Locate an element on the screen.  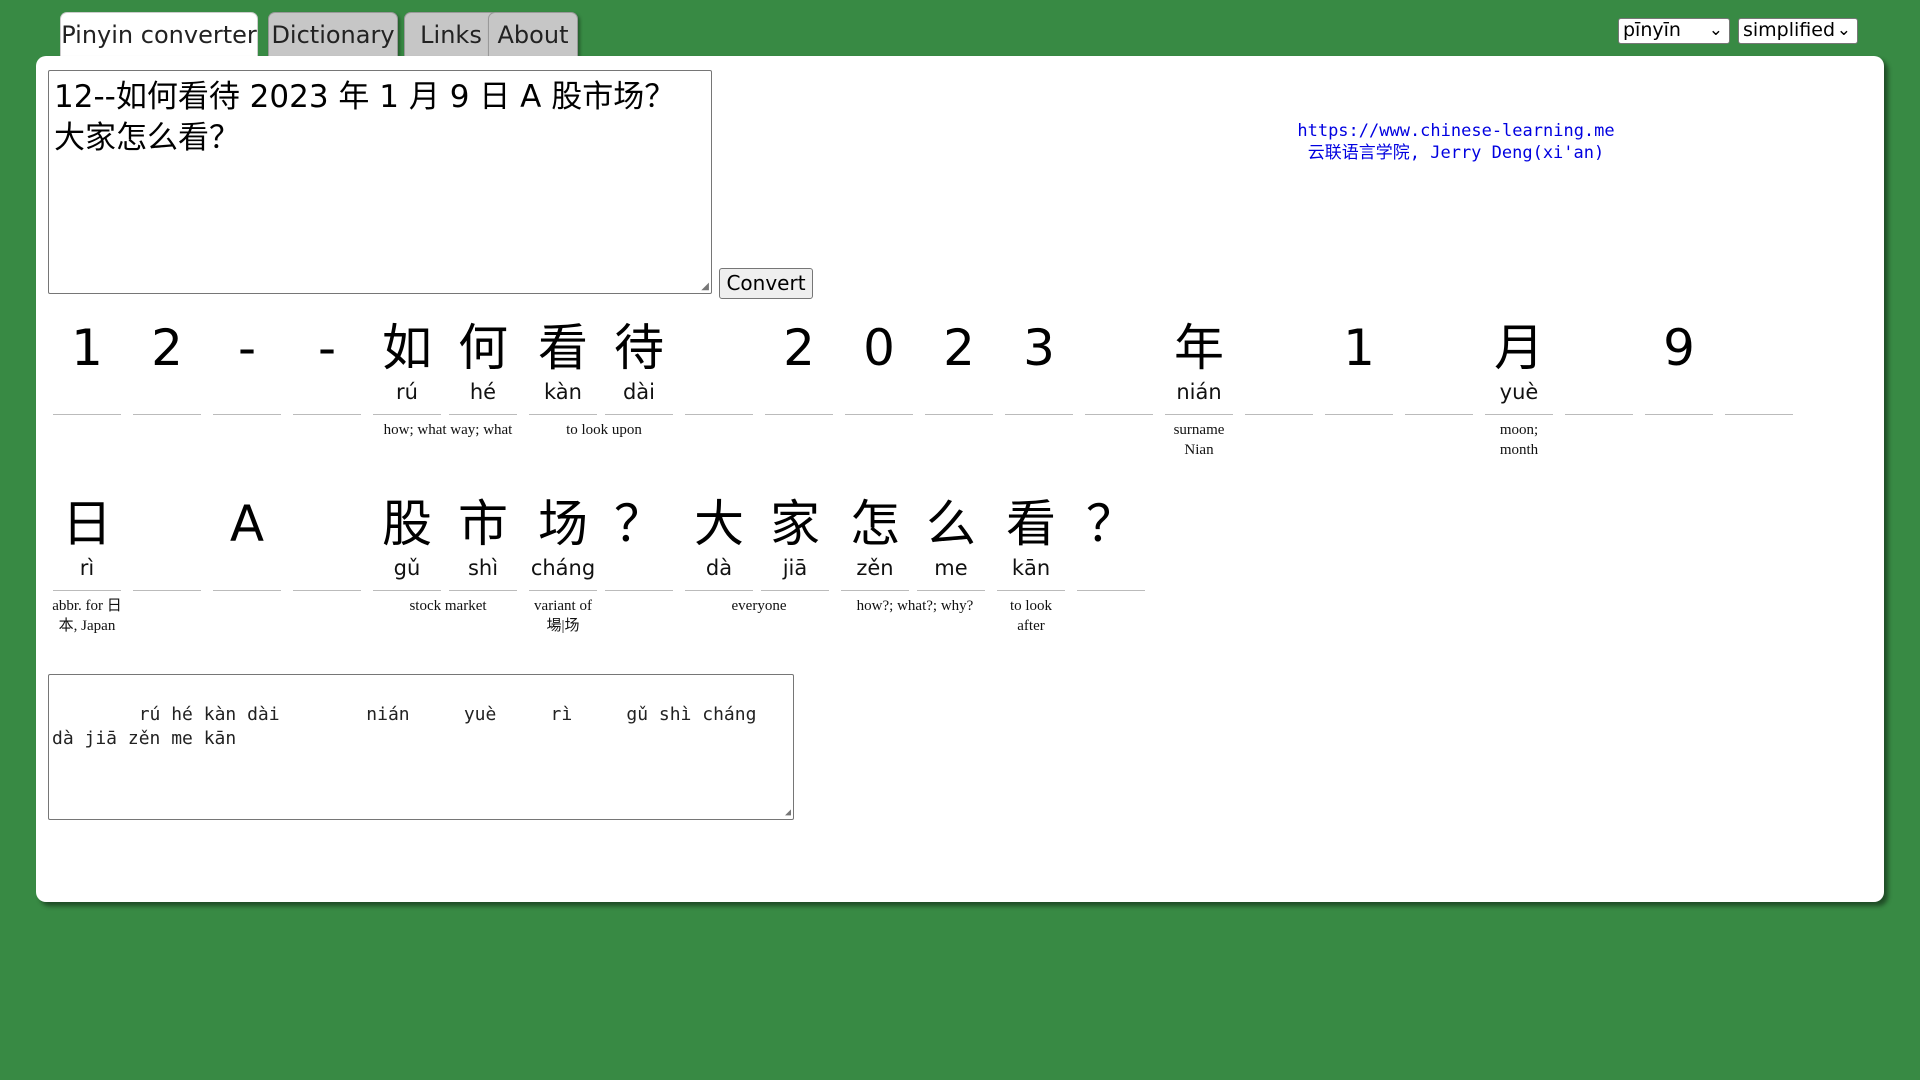
char-cell: 月 yuè is located at coordinates (1519, 366).